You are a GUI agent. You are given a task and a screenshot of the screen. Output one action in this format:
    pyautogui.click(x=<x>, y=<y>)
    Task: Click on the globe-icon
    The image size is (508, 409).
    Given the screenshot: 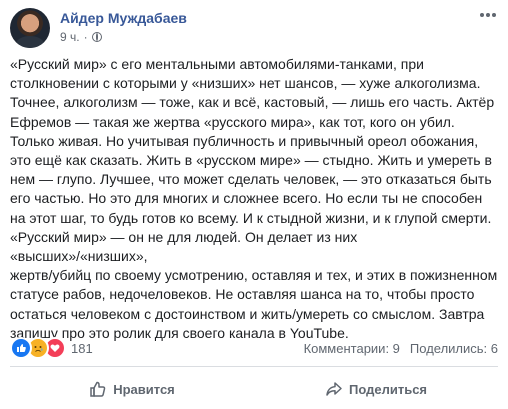 What is the action you would take?
    pyautogui.click(x=96, y=37)
    